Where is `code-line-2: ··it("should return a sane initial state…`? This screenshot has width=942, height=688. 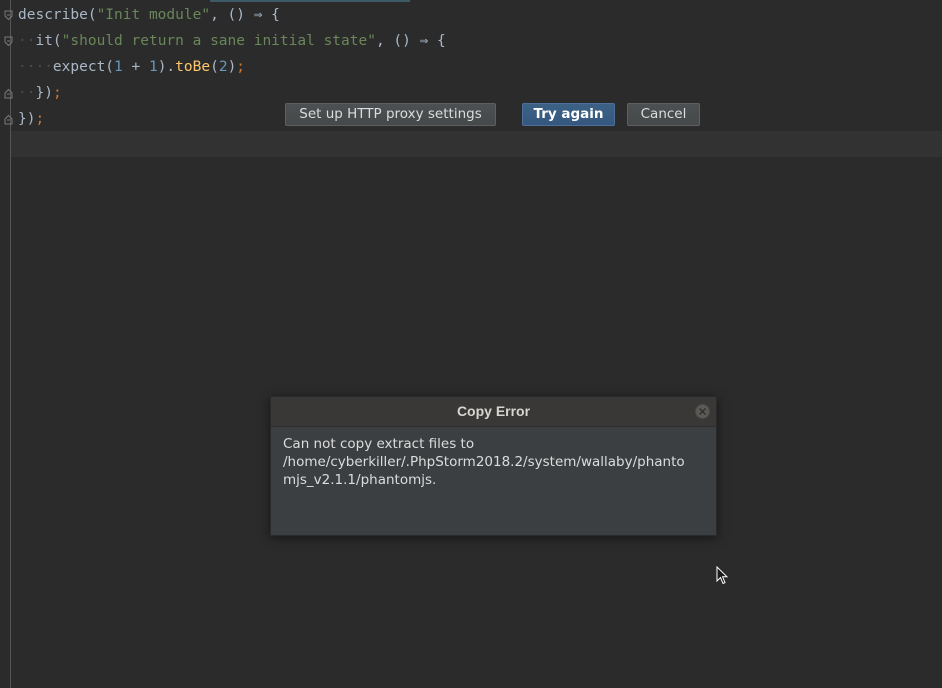
code-line-2: ··it("should return a sane initial state… is located at coordinates (232, 41).